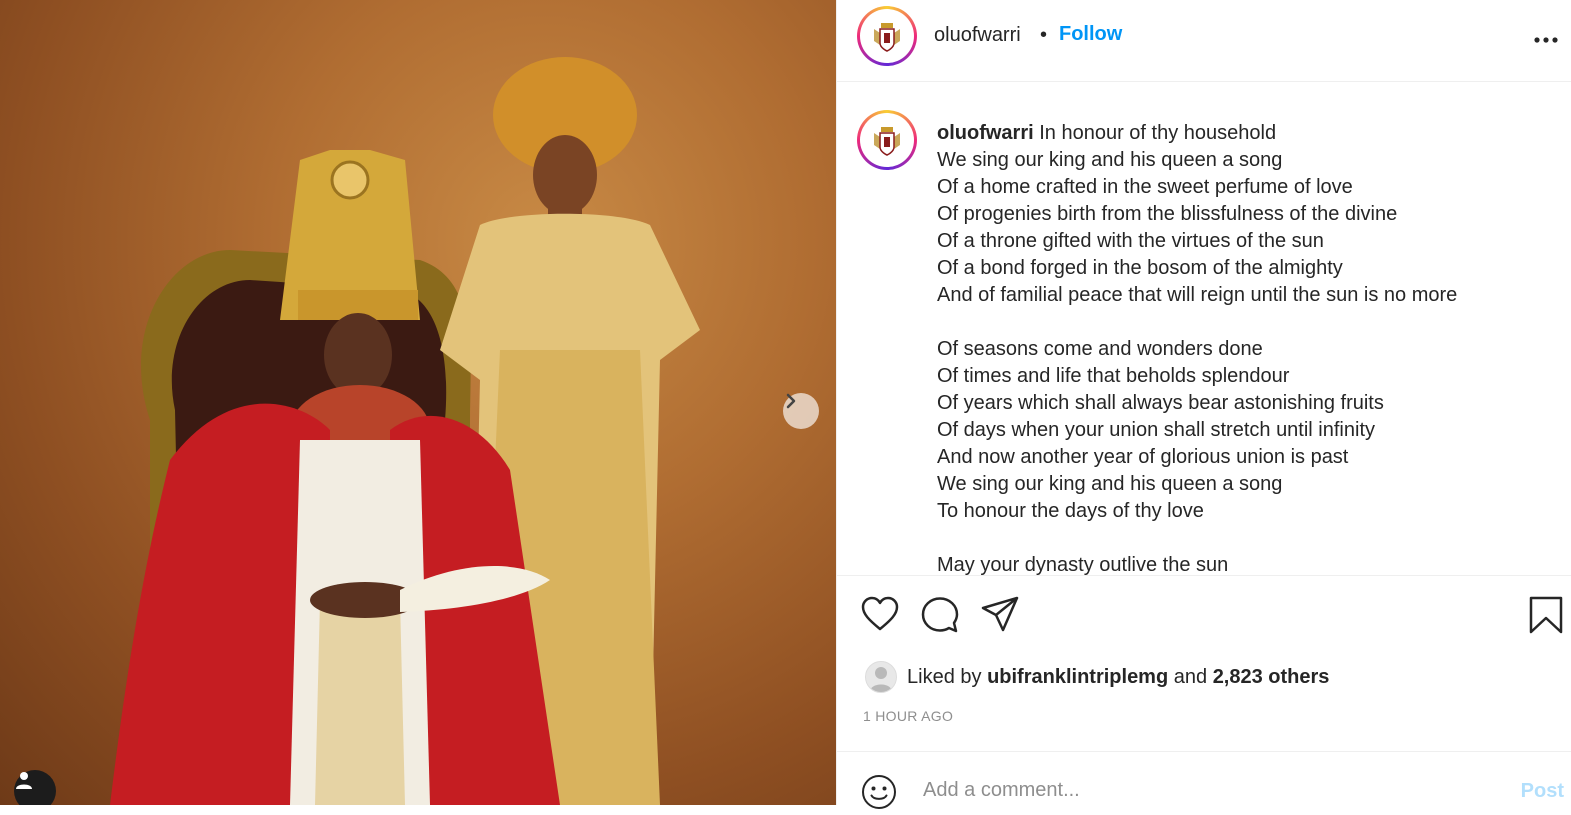 The image size is (1571, 815). What do you see at coordinates (1077, 677) in the screenshot?
I see `liker-username: ubifranklintriplemg` at bounding box center [1077, 677].